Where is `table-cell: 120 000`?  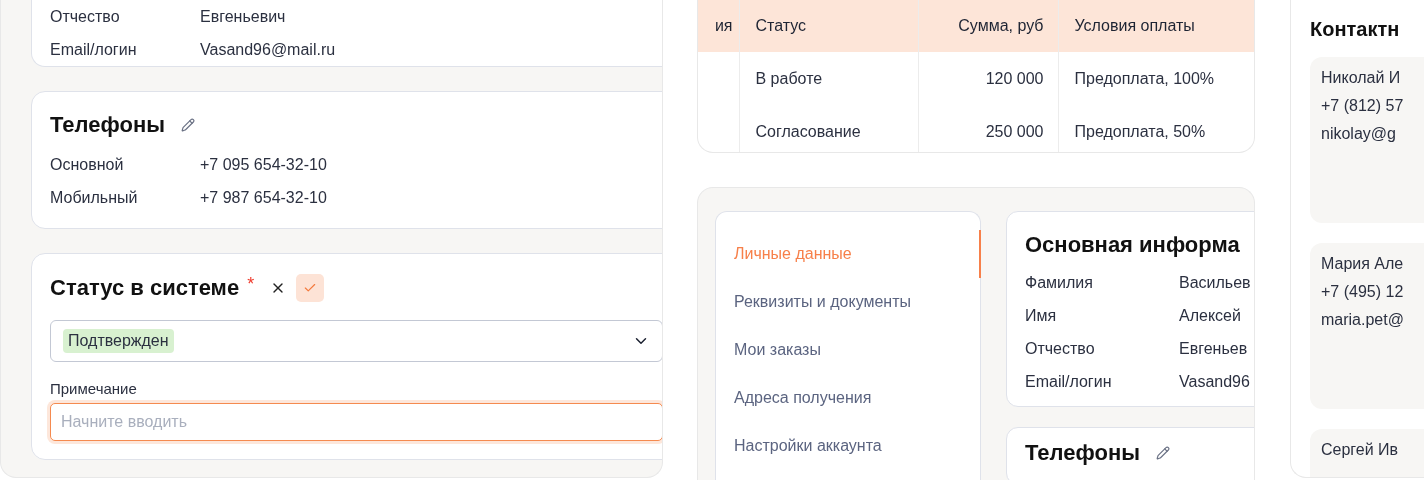
table-cell: 120 000 is located at coordinates (988, 78).